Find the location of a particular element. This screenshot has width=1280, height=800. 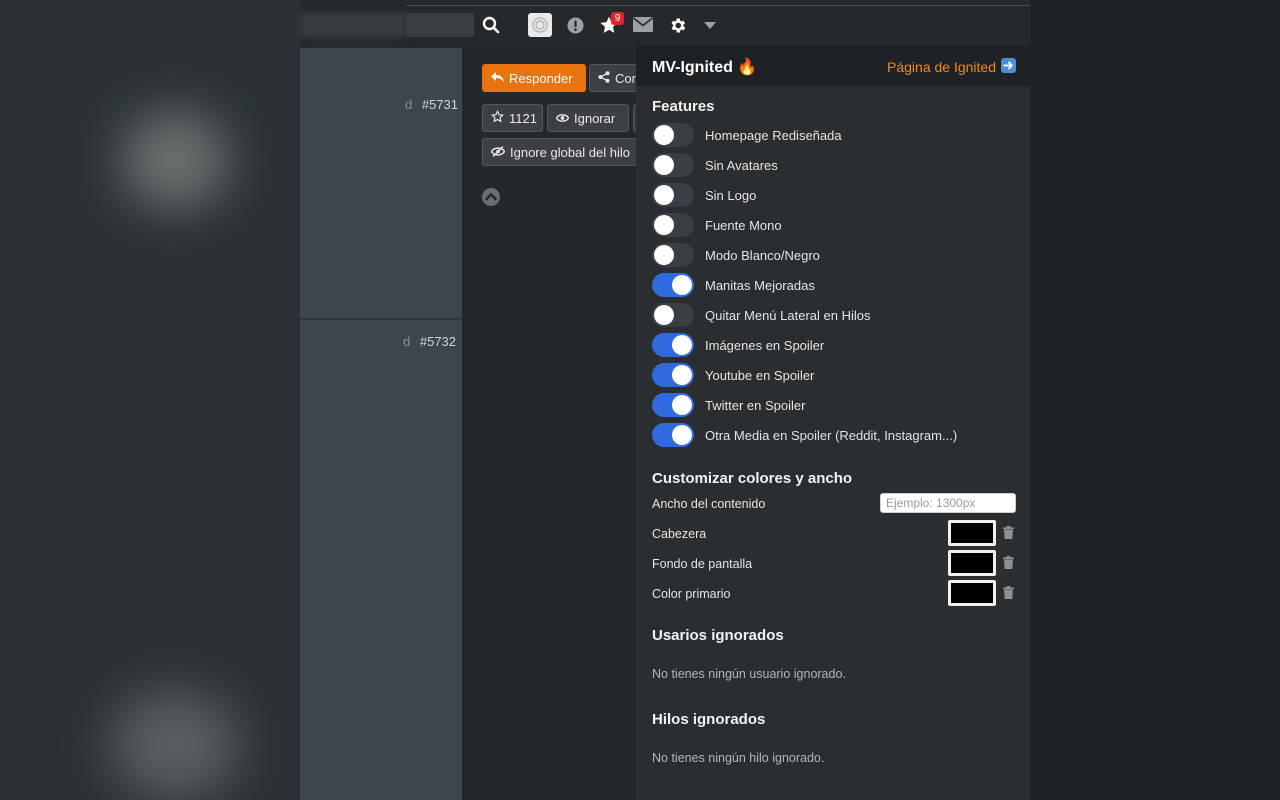

feature-label: Homepage Rediseñada is located at coordinates (773, 135).